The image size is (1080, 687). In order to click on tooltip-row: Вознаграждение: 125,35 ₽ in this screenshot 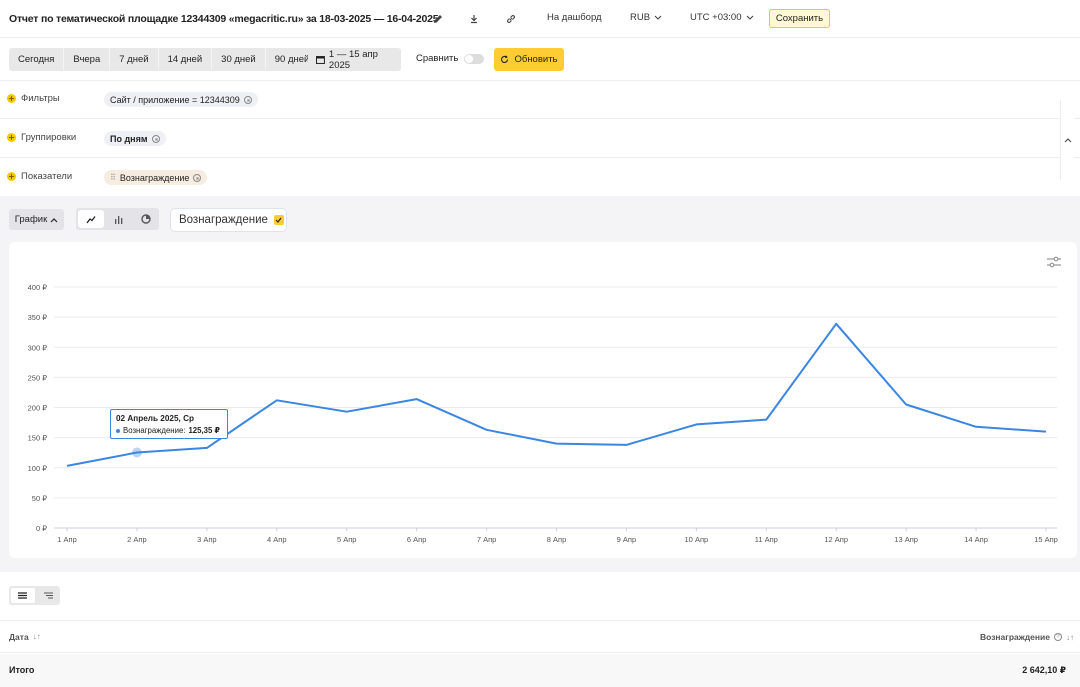, I will do `click(169, 430)`.